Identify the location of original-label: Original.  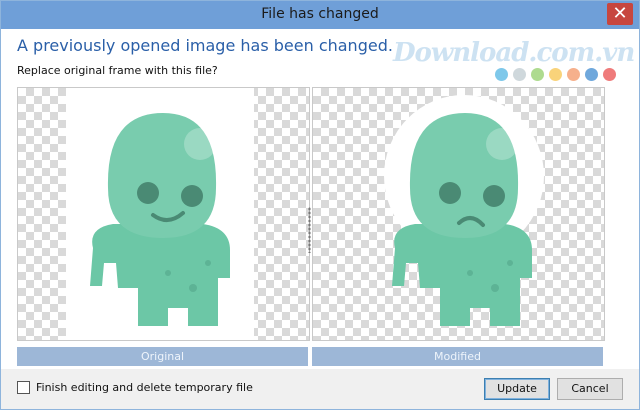
(162, 356).